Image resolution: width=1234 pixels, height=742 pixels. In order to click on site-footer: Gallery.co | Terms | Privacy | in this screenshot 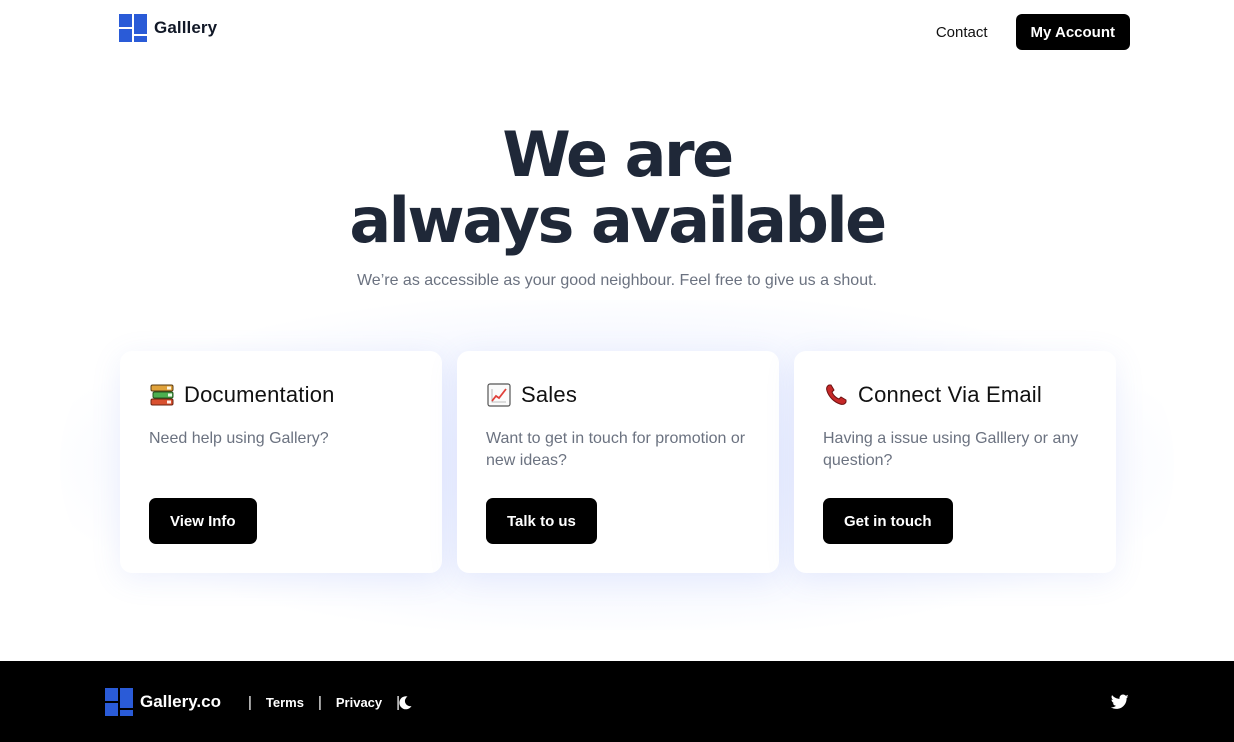, I will do `click(617, 701)`.